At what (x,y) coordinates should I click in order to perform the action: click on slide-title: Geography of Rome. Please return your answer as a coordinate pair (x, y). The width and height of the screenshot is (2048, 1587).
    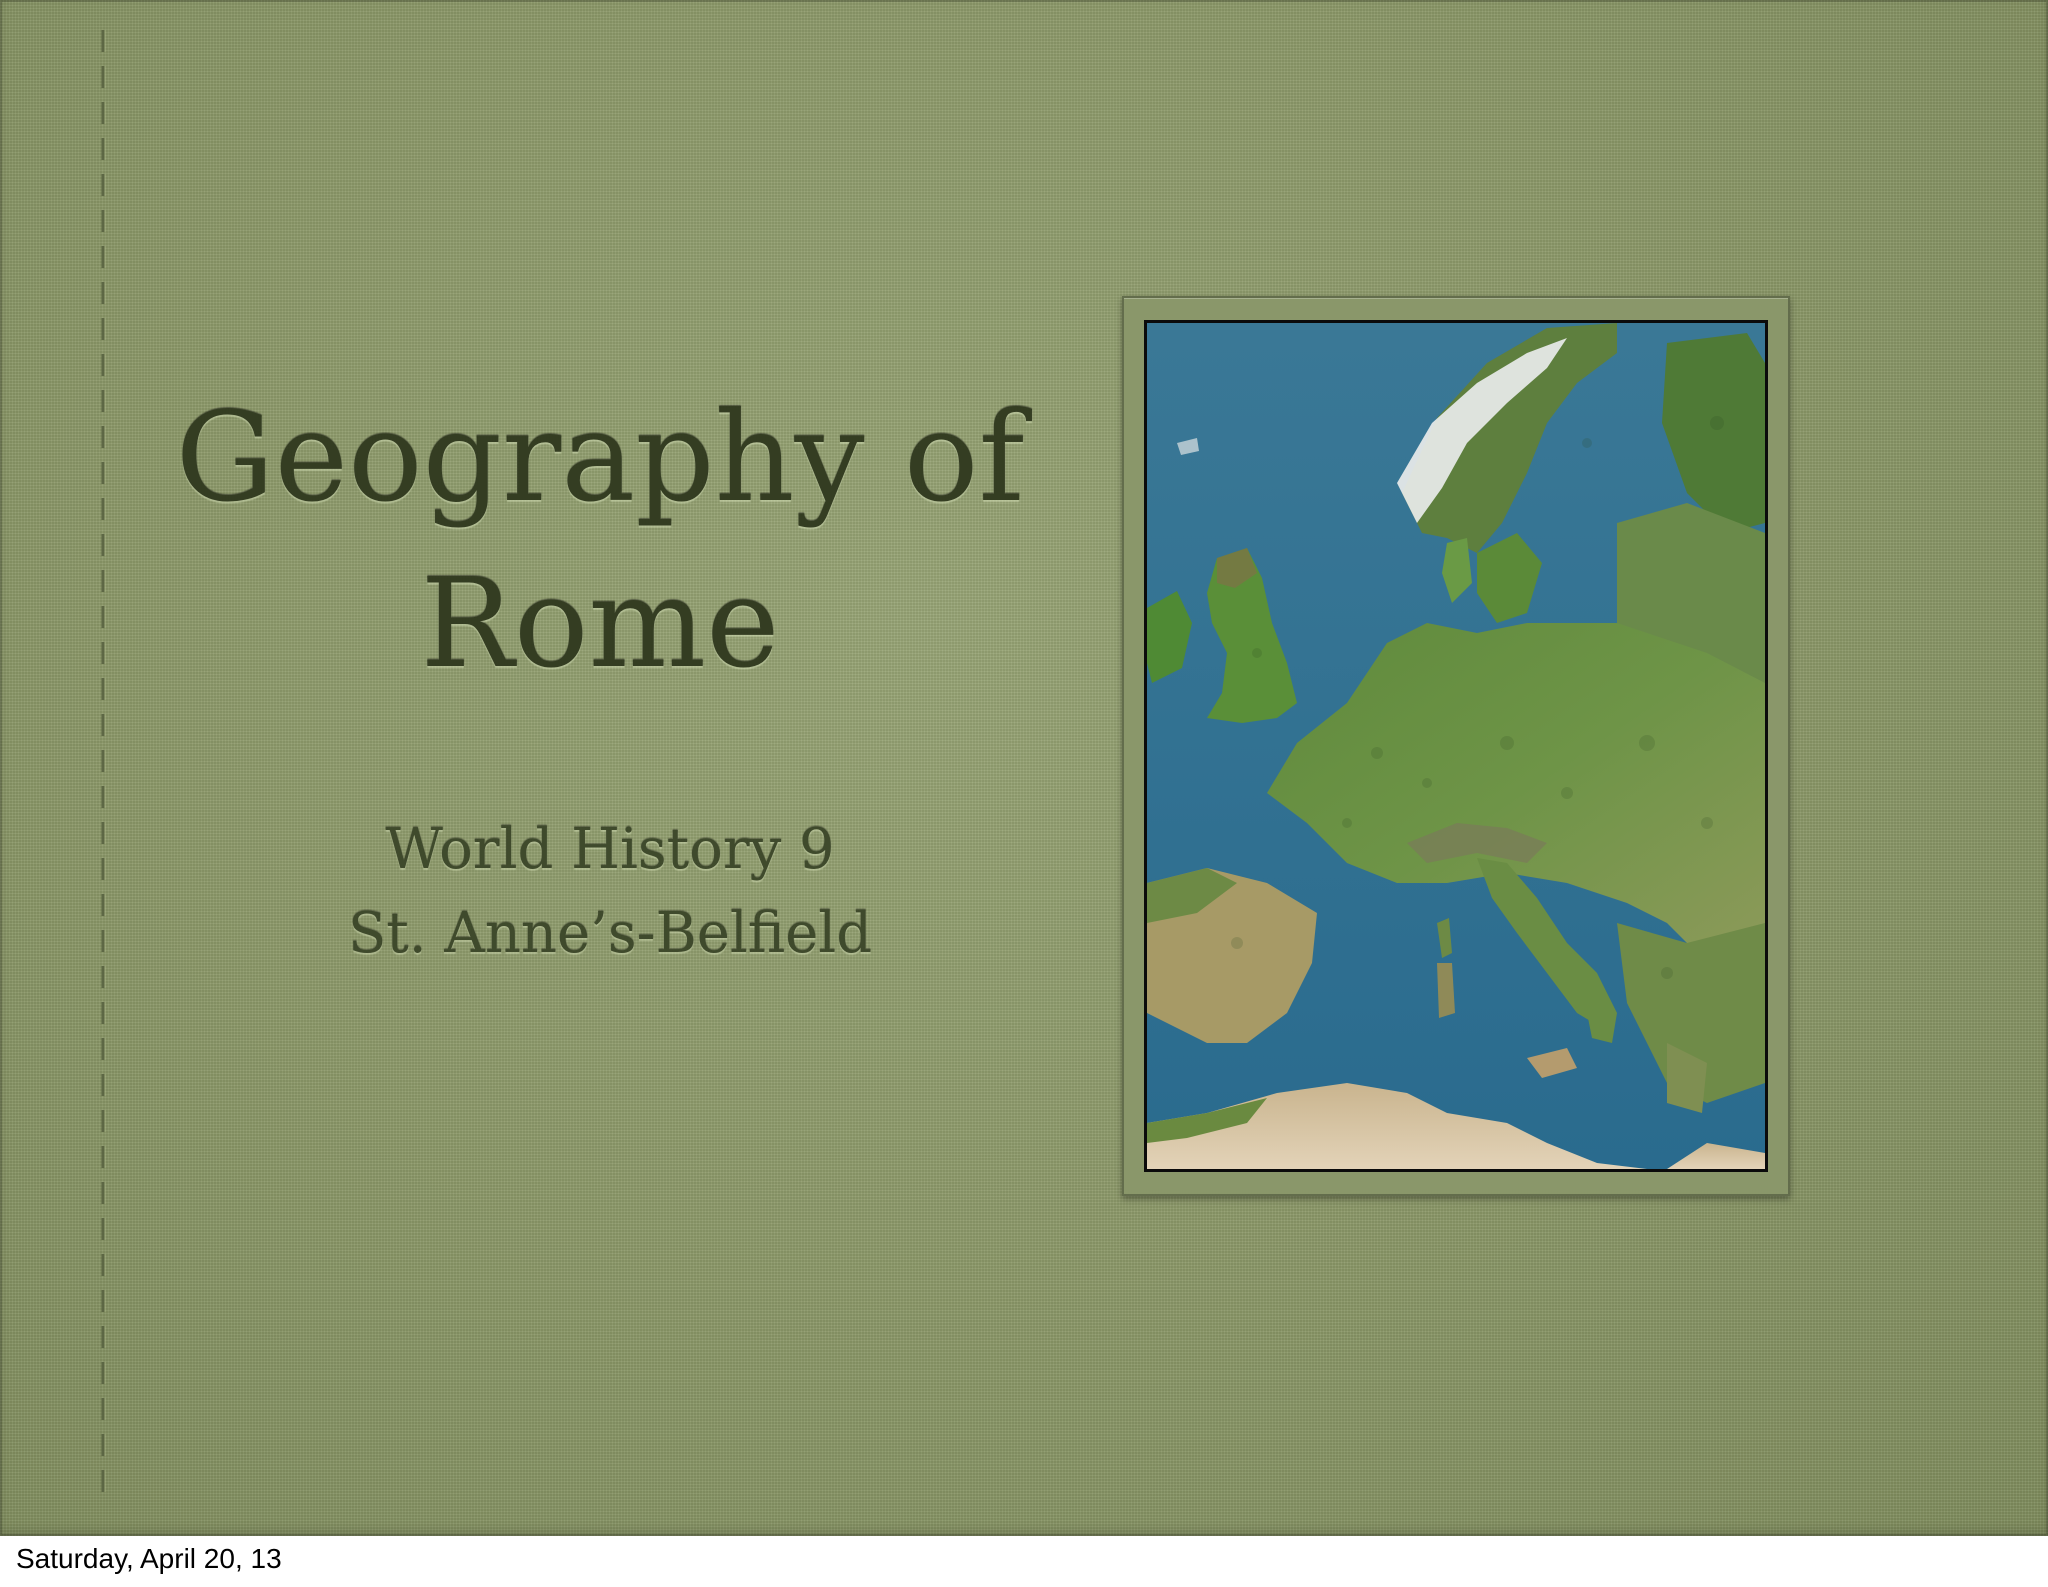
    Looking at the image, I should click on (600, 541).